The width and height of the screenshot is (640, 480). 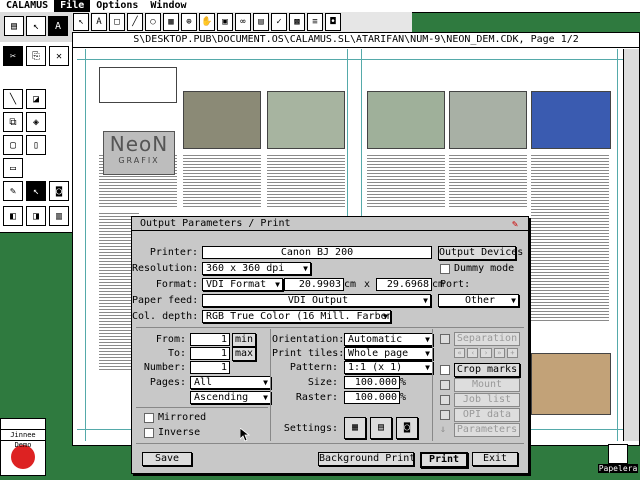 I want to click on order-select: Ascending ▼, so click(x=230, y=397).